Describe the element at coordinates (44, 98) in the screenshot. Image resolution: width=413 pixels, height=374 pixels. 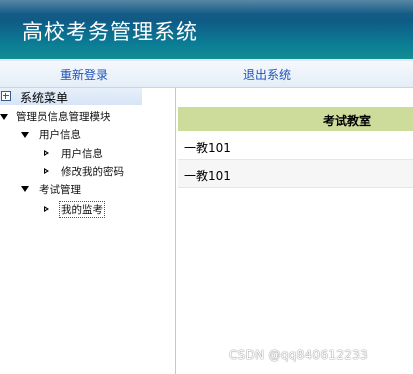
I see `menu-title: 系统菜单` at that location.